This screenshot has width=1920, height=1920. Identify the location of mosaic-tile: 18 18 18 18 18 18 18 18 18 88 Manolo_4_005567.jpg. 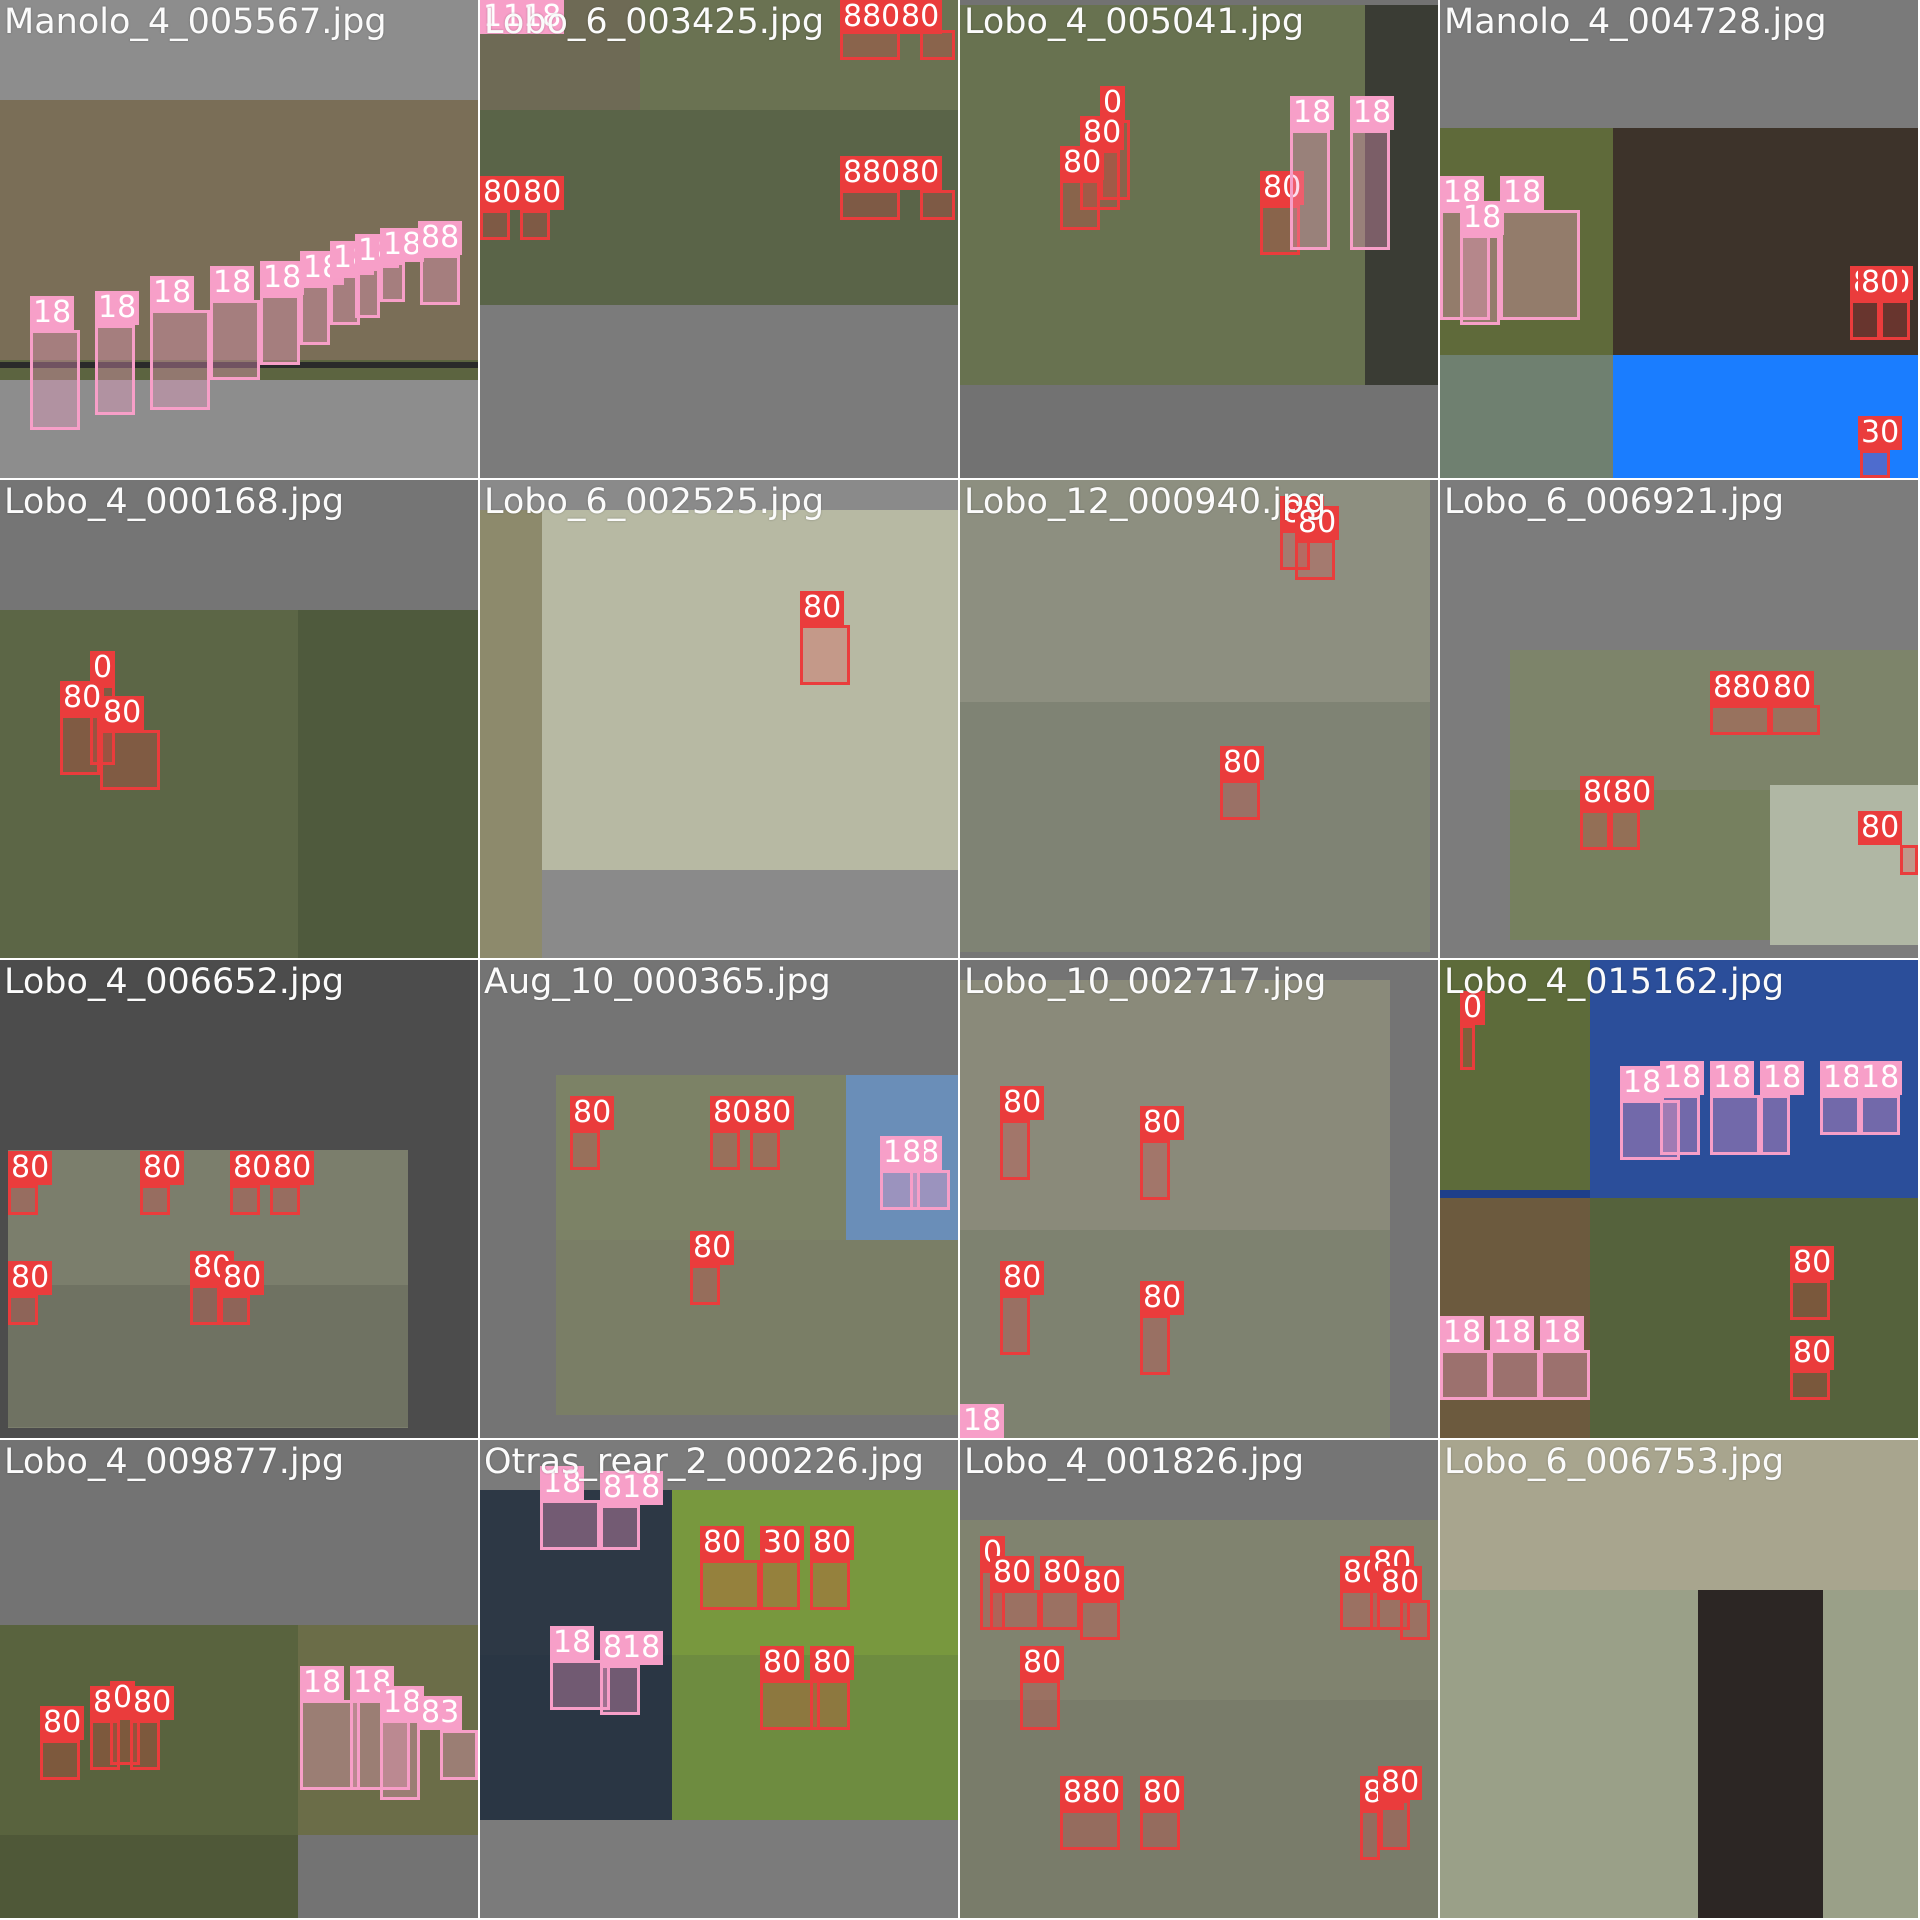
(239, 239).